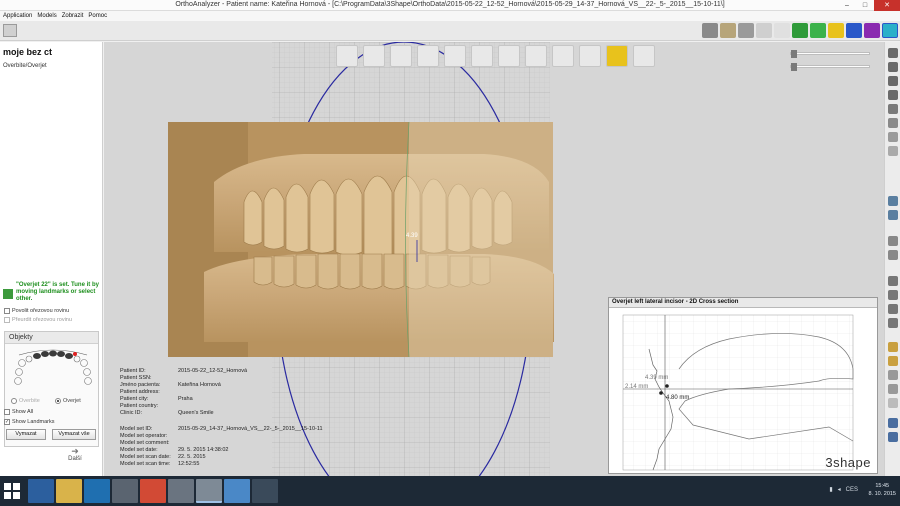  I want to click on view-bottom-icon, so click(893, 123).